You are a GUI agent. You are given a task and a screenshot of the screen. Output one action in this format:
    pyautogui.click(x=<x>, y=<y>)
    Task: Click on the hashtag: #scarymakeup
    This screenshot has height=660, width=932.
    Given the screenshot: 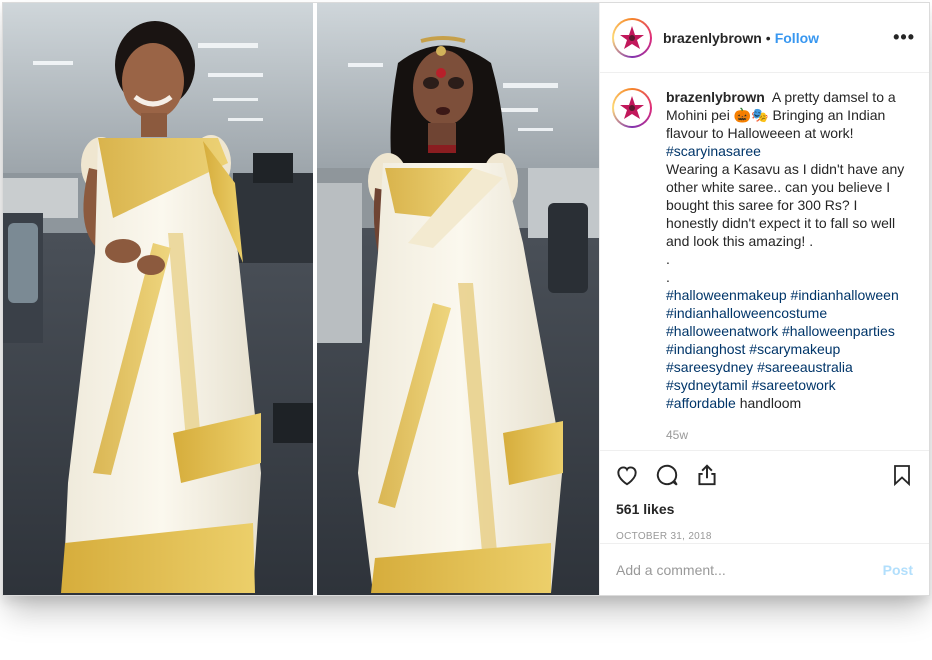 What is the action you would take?
    pyautogui.click(x=794, y=349)
    